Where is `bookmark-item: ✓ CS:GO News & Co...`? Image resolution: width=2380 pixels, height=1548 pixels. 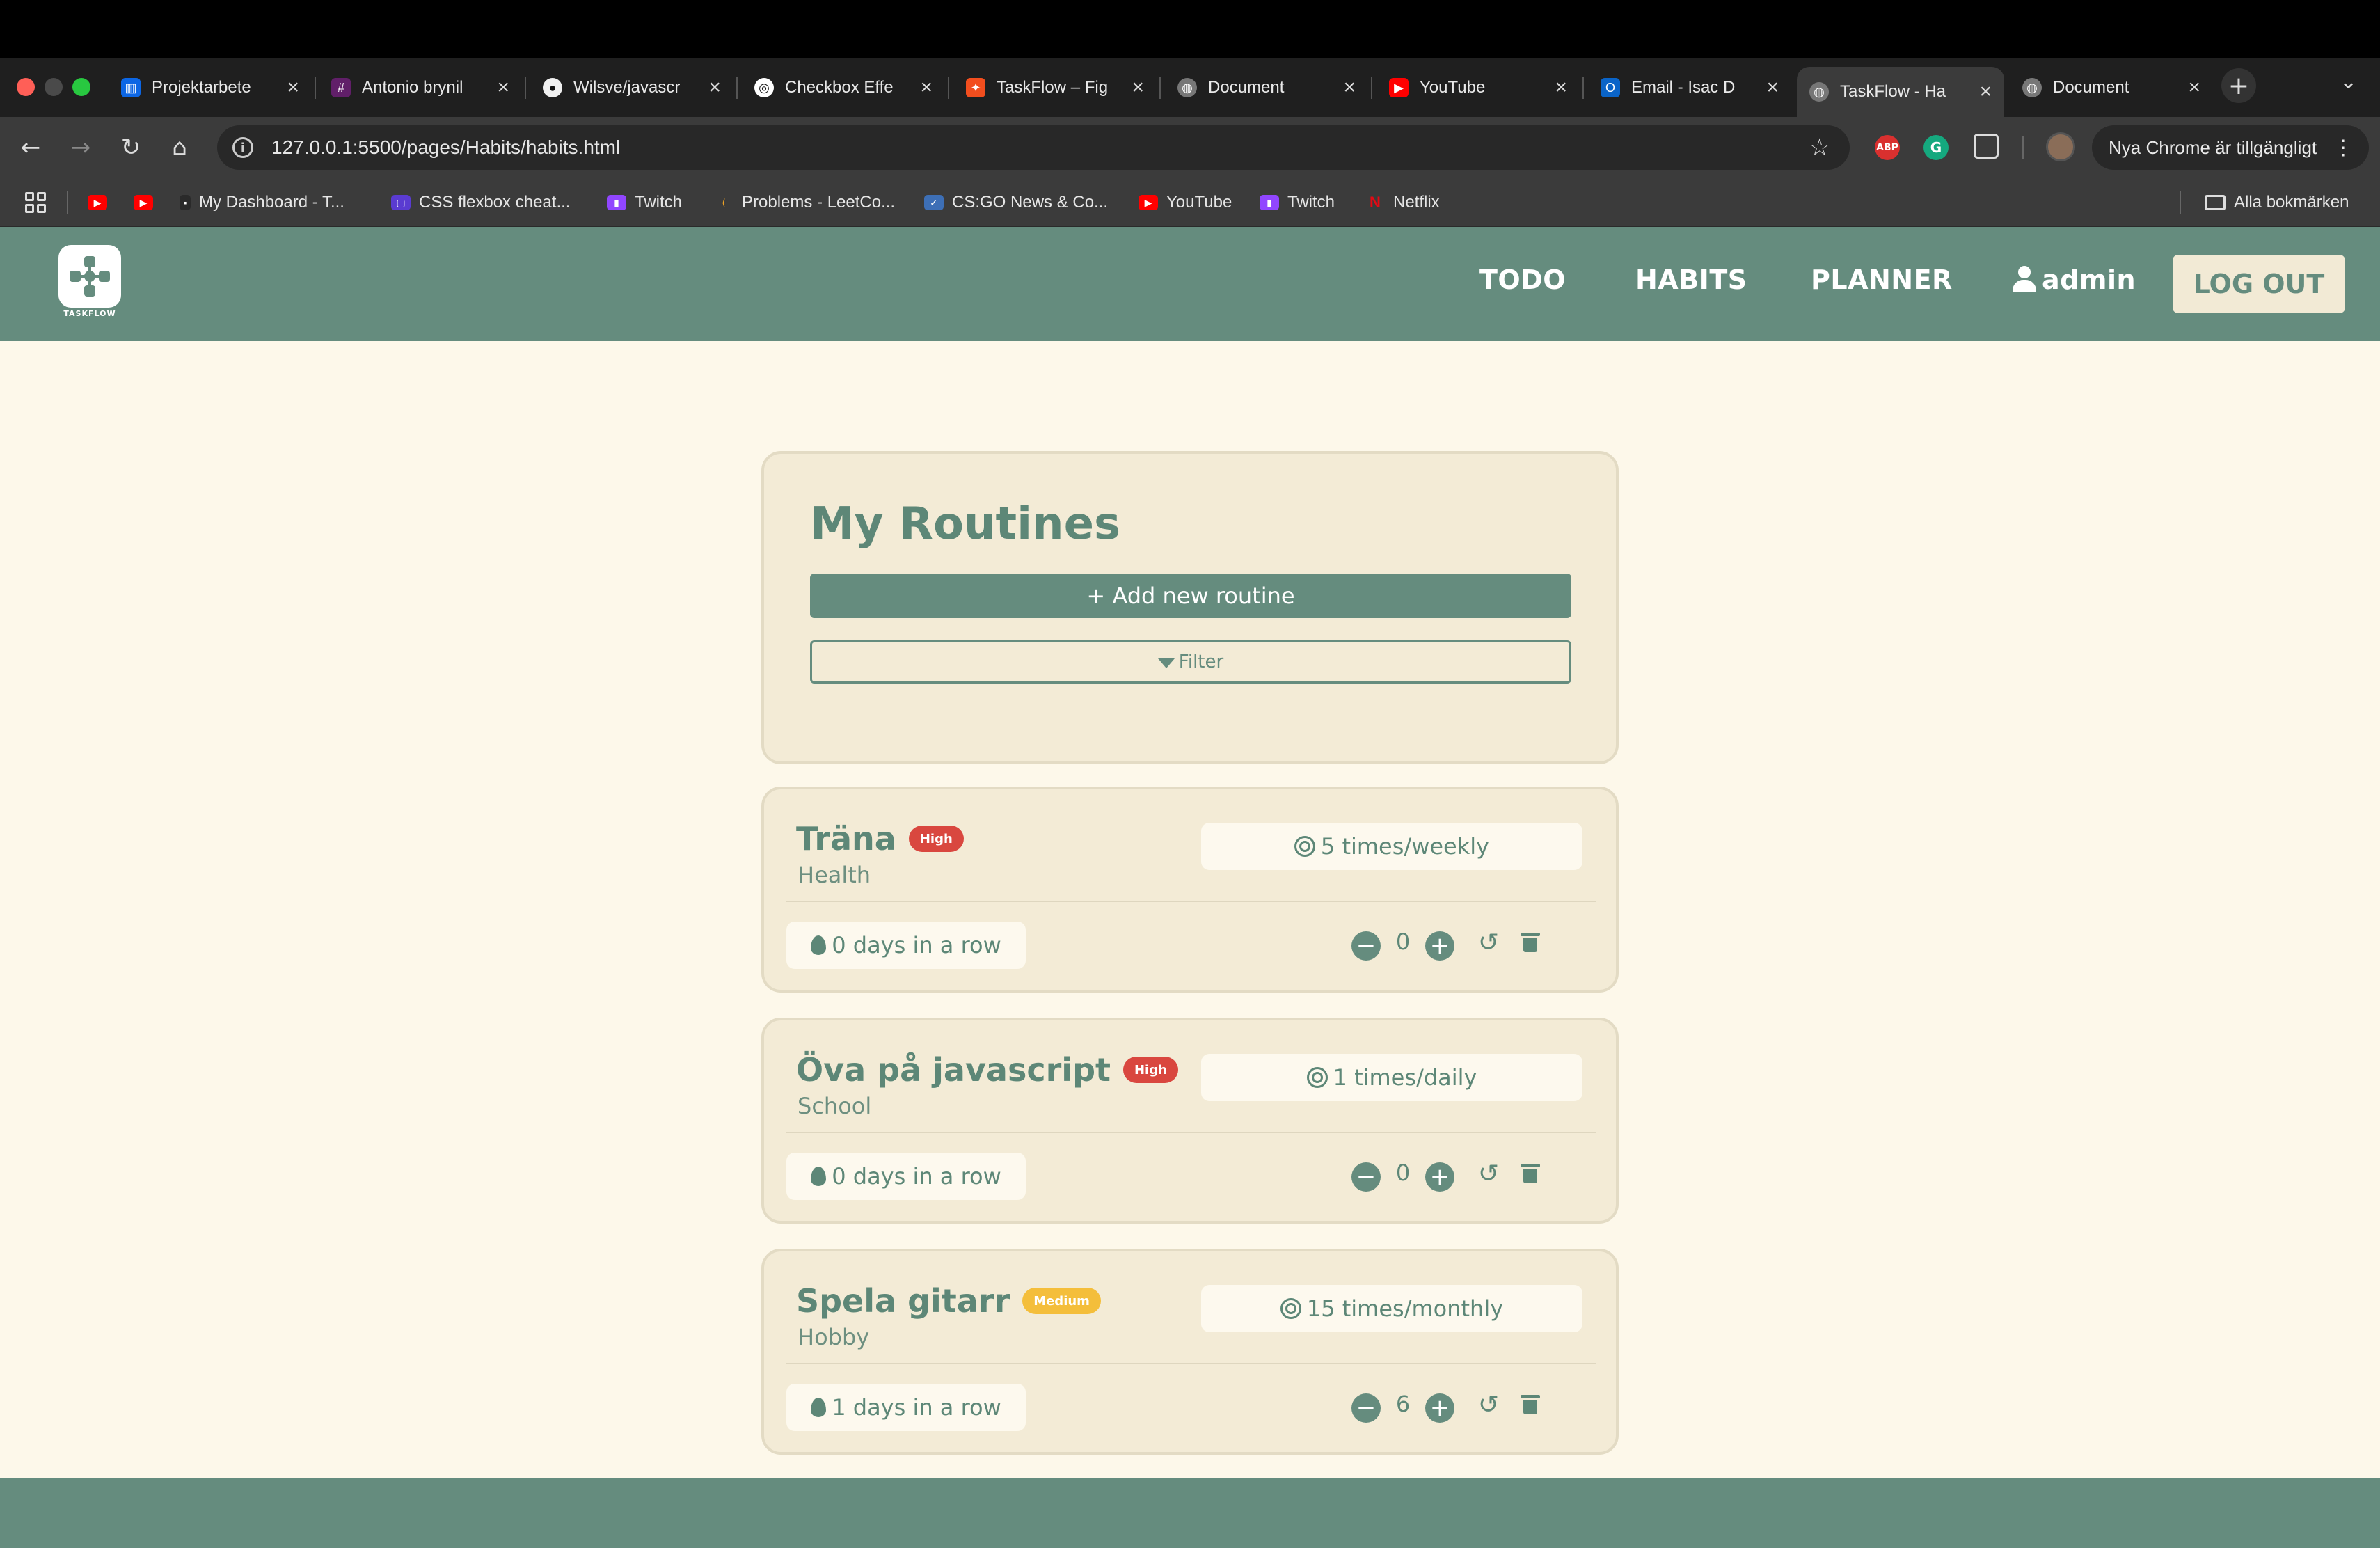 bookmark-item: ✓ CS:GO News & Co... is located at coordinates (1016, 202).